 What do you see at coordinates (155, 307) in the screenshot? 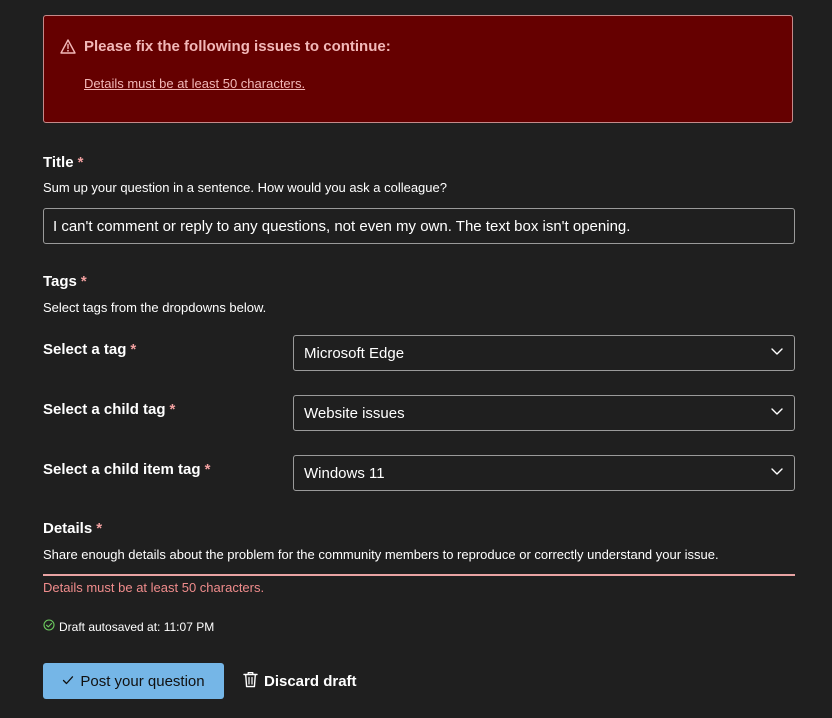
I see `tags-hint: Select tags from the dropdowns below.` at bounding box center [155, 307].